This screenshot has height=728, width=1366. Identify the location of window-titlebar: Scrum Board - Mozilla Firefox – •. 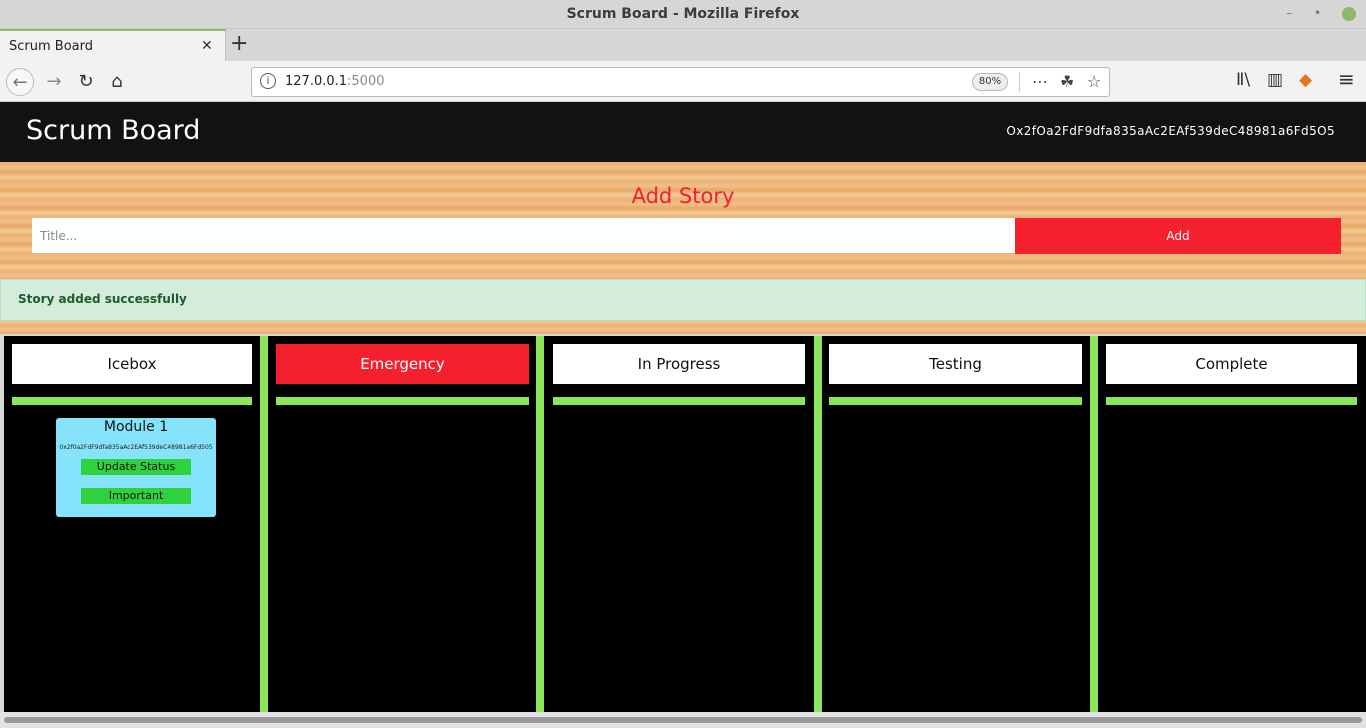
(683, 14).